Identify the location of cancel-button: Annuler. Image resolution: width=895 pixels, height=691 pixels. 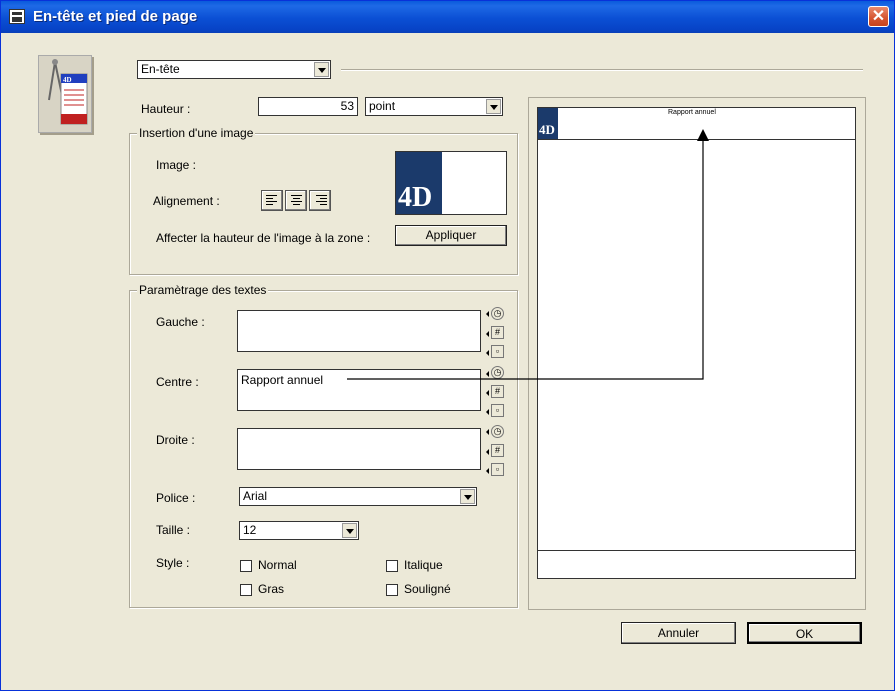
(678, 633).